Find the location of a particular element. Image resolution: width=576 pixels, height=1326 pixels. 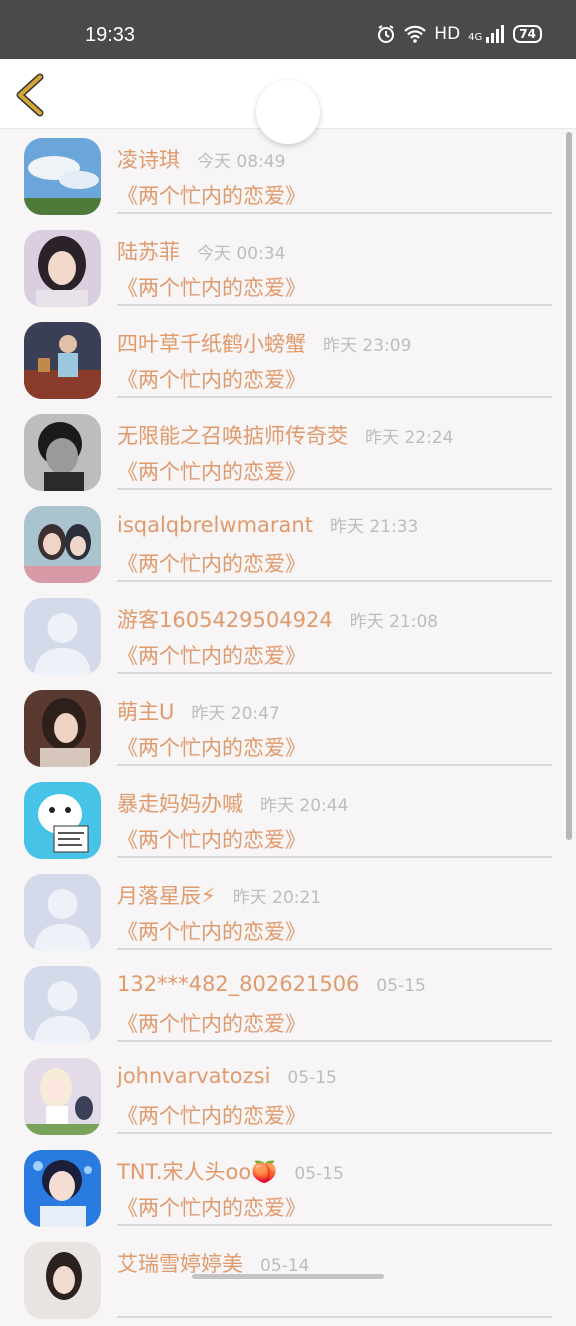

name-line: 无限能之召唤掂师传奇茭 昨天 22:24 is located at coordinates (285, 435).